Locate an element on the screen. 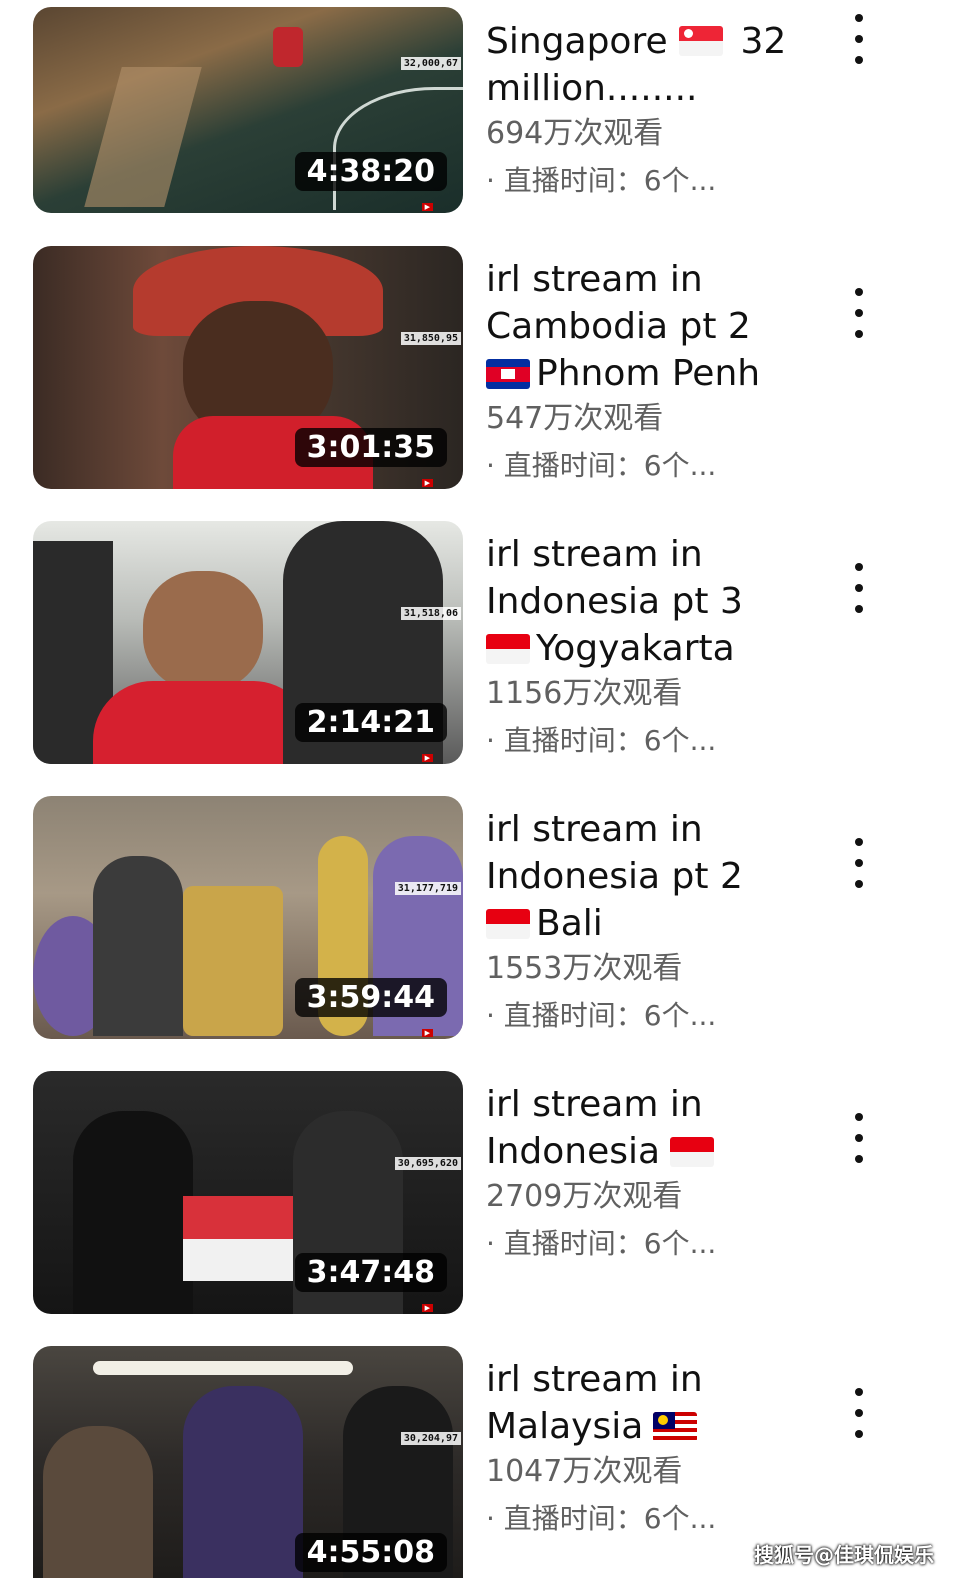  video-title: irl stream in Cambodia pt 2 Phnom Penh is located at coordinates (656, 326).